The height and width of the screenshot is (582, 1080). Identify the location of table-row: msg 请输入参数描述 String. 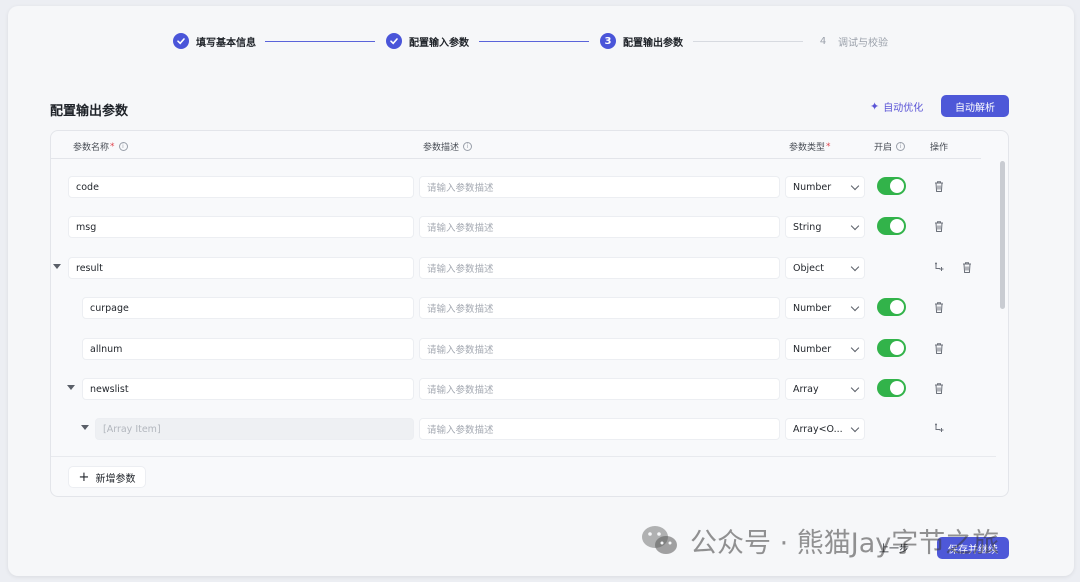
(516, 228).